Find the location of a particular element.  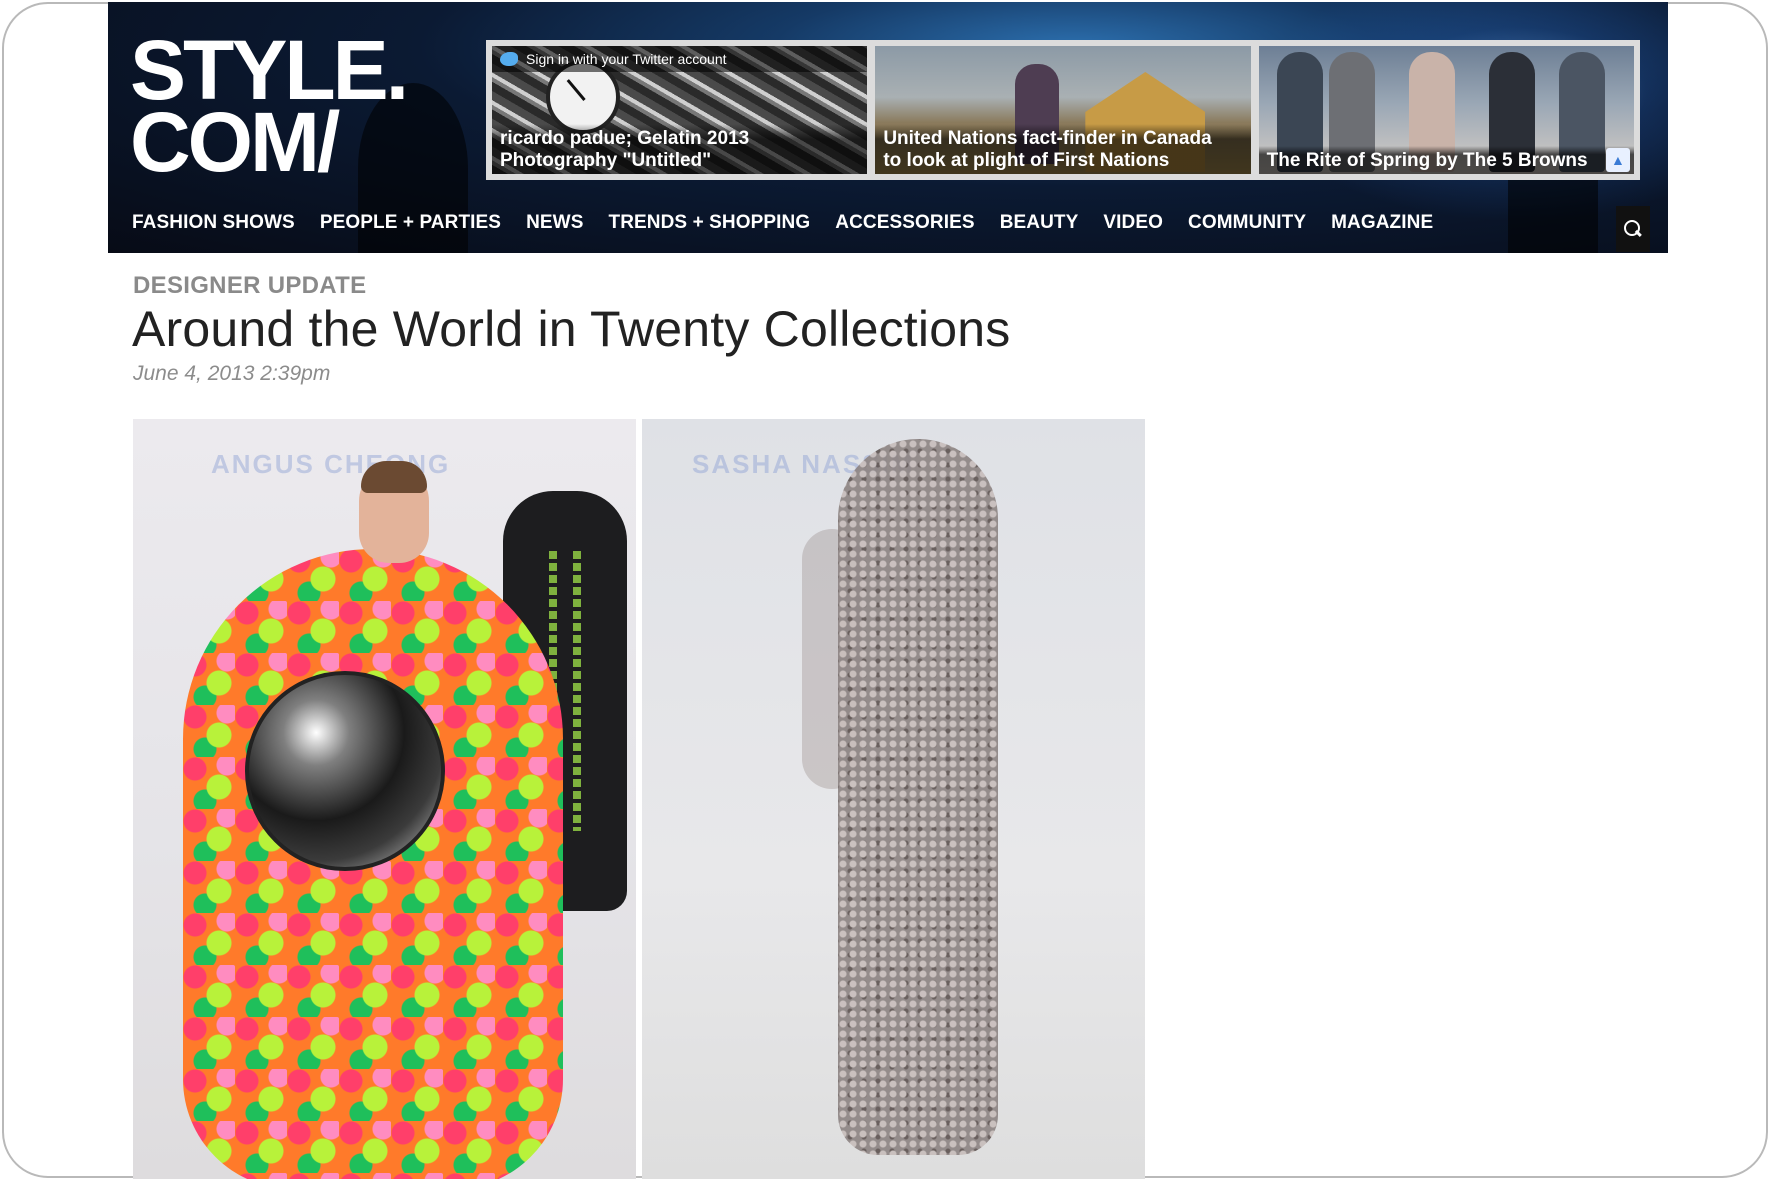

nav-item-magazine: MAGAZINE is located at coordinates (1382, 223).